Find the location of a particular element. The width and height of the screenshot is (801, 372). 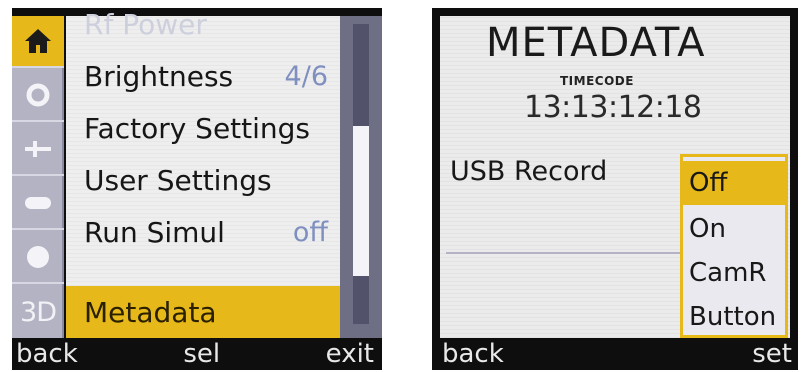

tab-circle is located at coordinates (38, 96).